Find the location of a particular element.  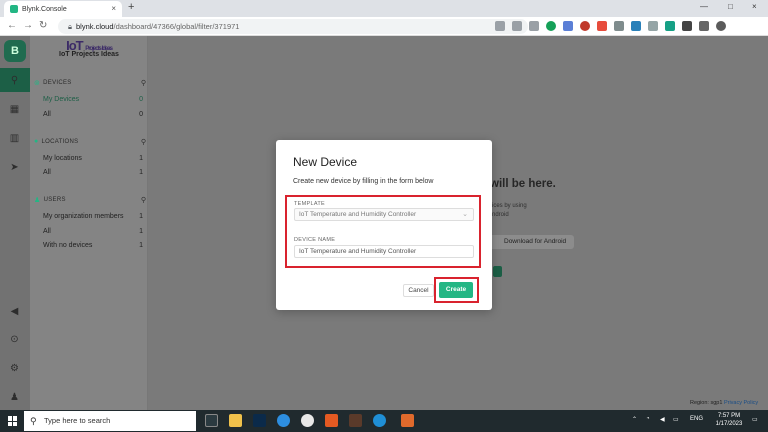

back-button: ← is located at coordinates (12, 25).